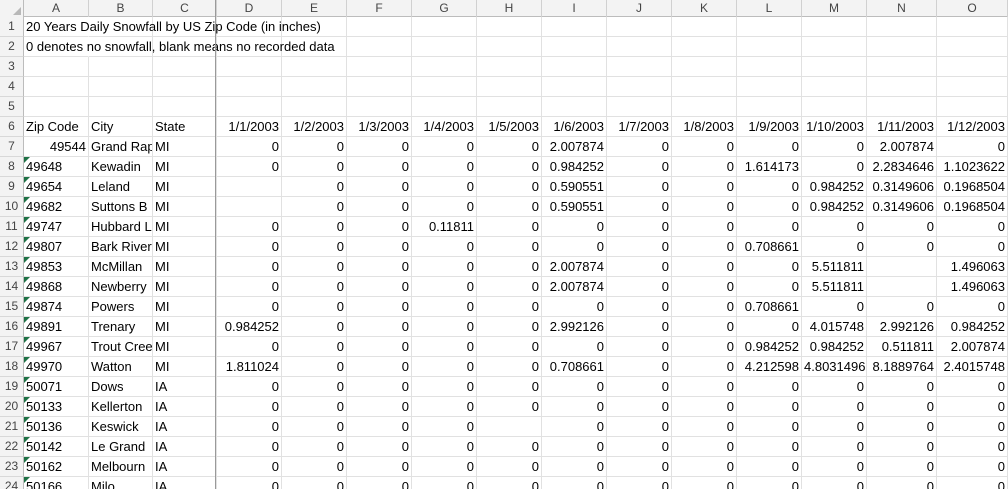 Image resolution: width=1008 pixels, height=489 pixels. What do you see at coordinates (185, 467) in the screenshot?
I see `cell-c23: IA` at bounding box center [185, 467].